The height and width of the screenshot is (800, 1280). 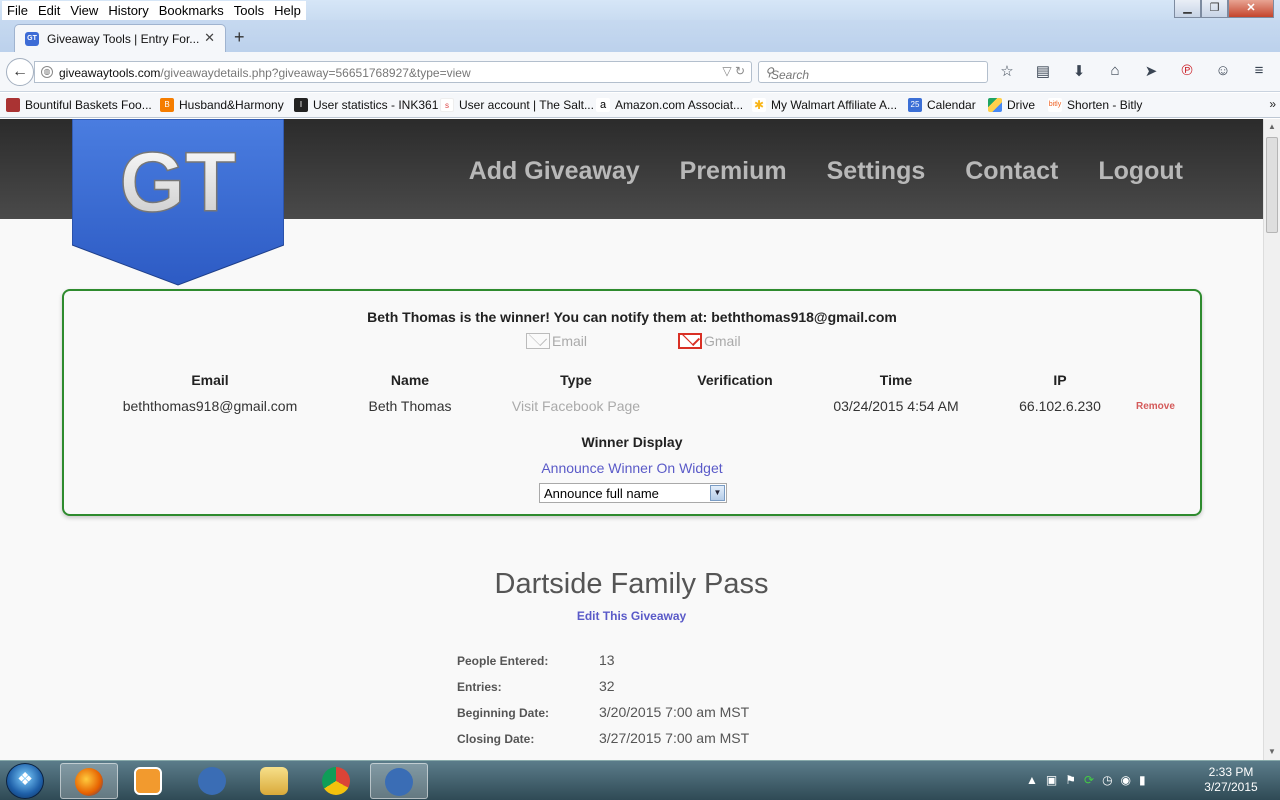 I want to click on dropdown-arrow-icon: ▽, so click(x=726, y=71).